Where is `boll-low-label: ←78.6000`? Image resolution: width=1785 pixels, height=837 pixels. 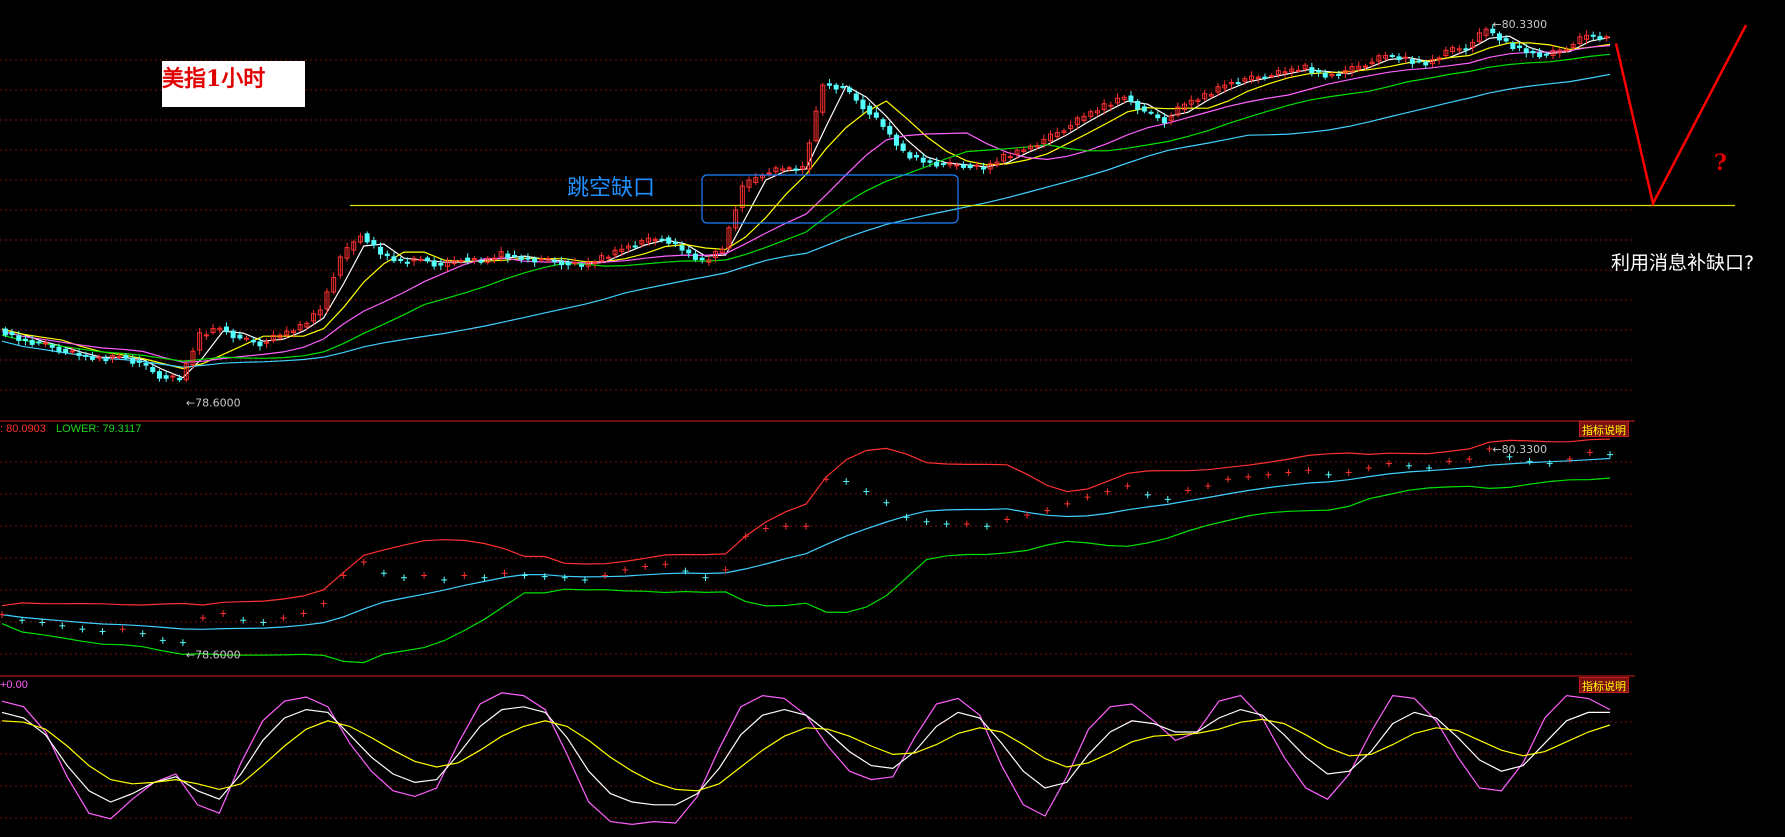 boll-low-label: ←78.6000 is located at coordinates (213, 655).